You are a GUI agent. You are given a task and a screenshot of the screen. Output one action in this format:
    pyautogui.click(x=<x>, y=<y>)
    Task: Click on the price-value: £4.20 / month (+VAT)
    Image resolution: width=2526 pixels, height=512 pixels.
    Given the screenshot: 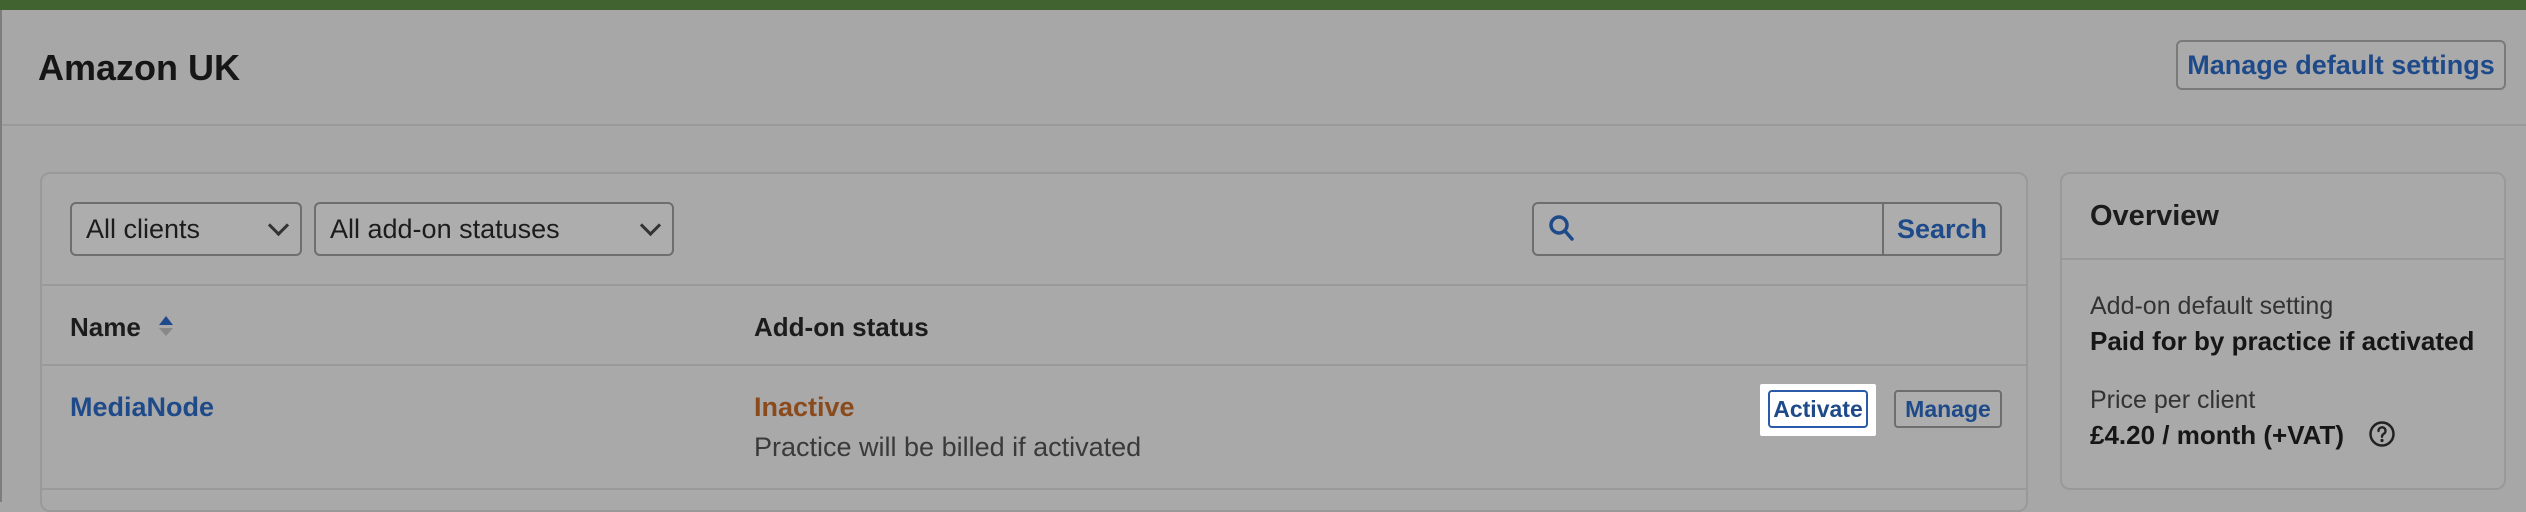 What is the action you would take?
    pyautogui.click(x=2217, y=435)
    